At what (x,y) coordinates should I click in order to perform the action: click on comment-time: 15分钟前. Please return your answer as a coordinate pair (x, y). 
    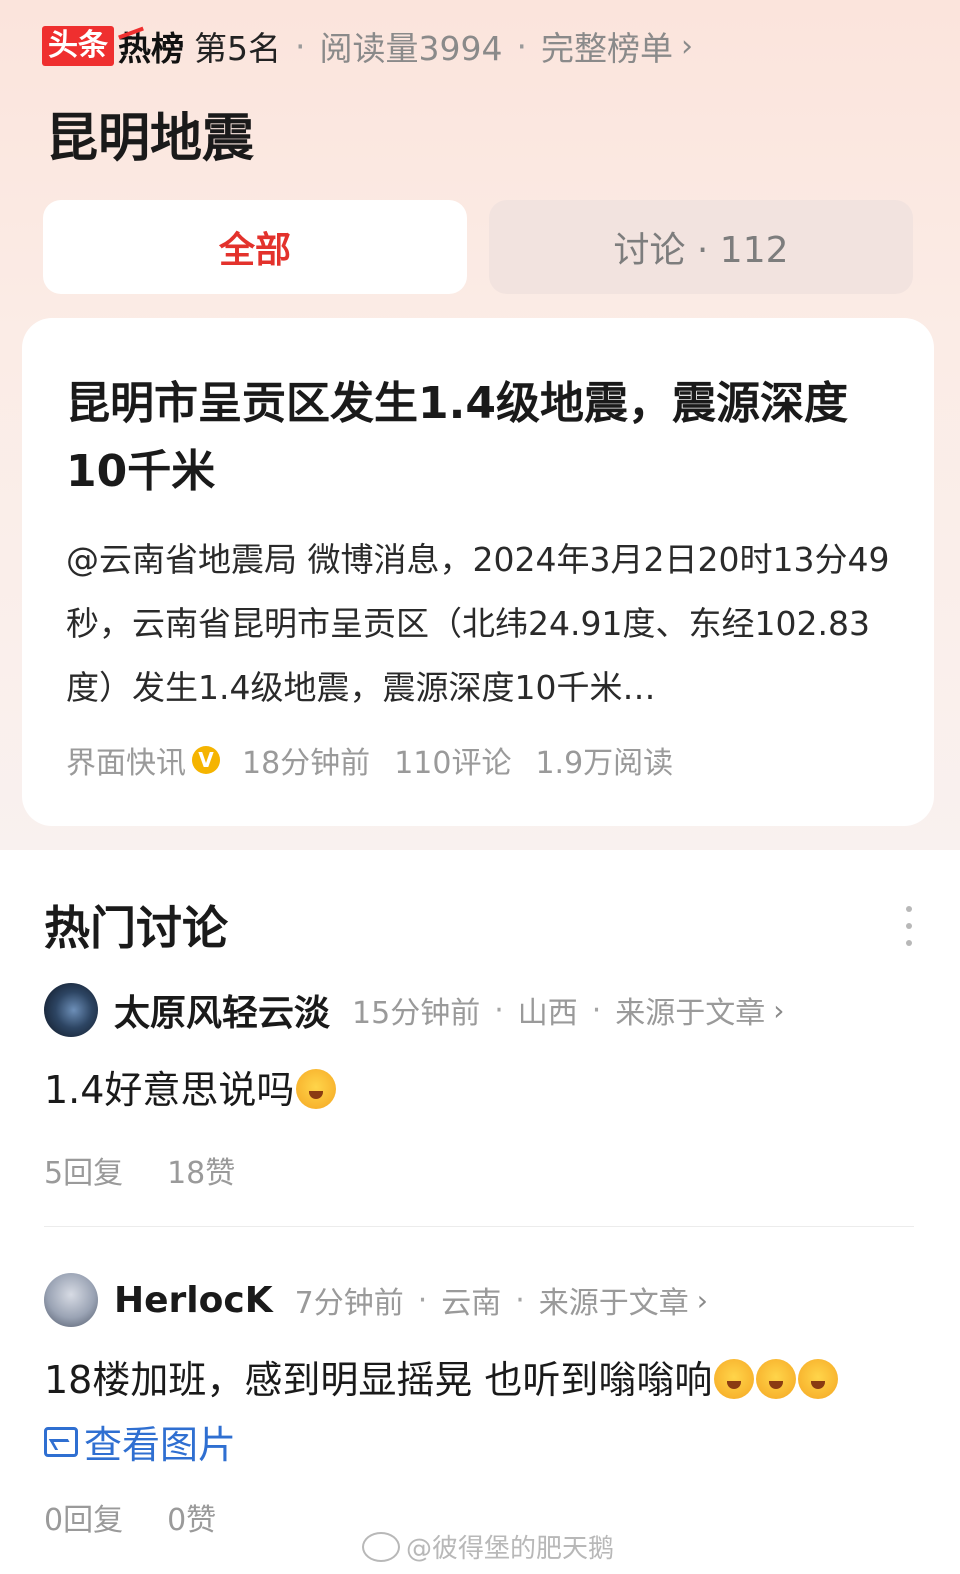
    Looking at the image, I should click on (416, 1013).